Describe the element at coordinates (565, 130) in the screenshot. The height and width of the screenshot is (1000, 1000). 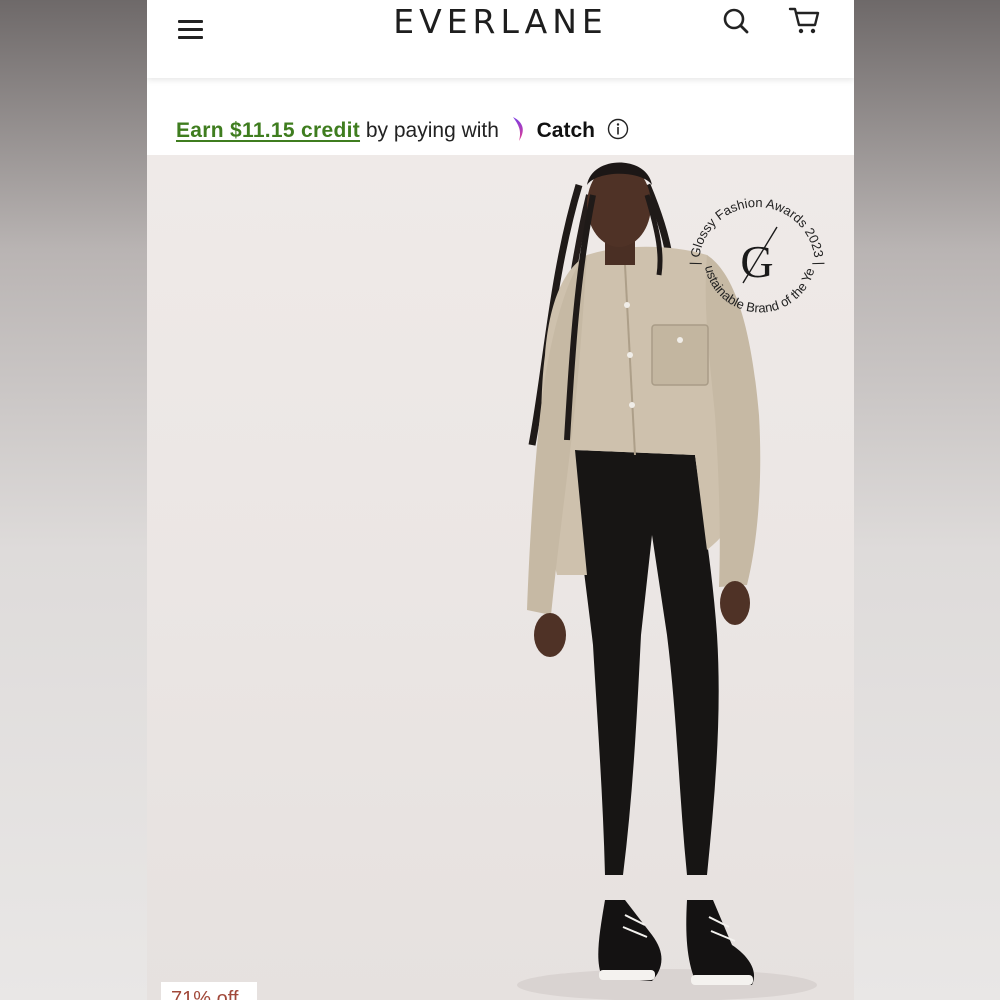
I see `catch-brand: Catch` at that location.